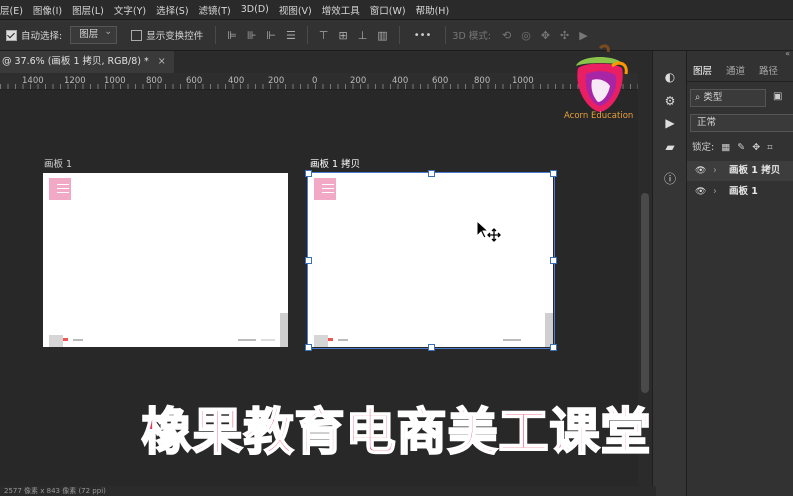  What do you see at coordinates (488, 231) in the screenshot?
I see `move-cursor-icon` at bounding box center [488, 231].